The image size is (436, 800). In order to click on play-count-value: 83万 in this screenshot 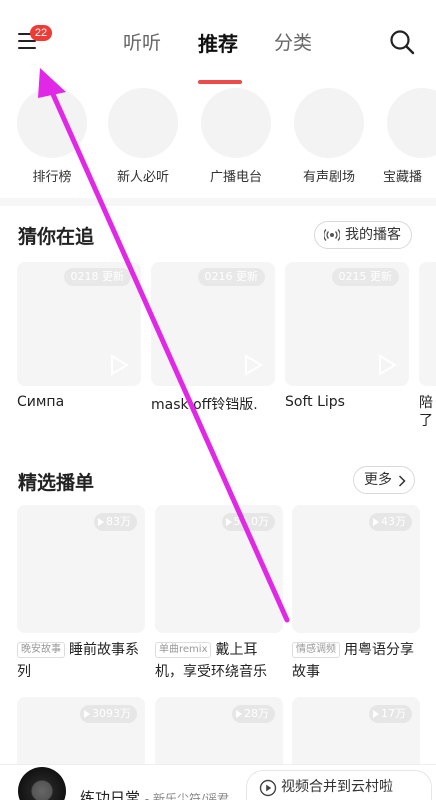, I will do `click(118, 521)`.